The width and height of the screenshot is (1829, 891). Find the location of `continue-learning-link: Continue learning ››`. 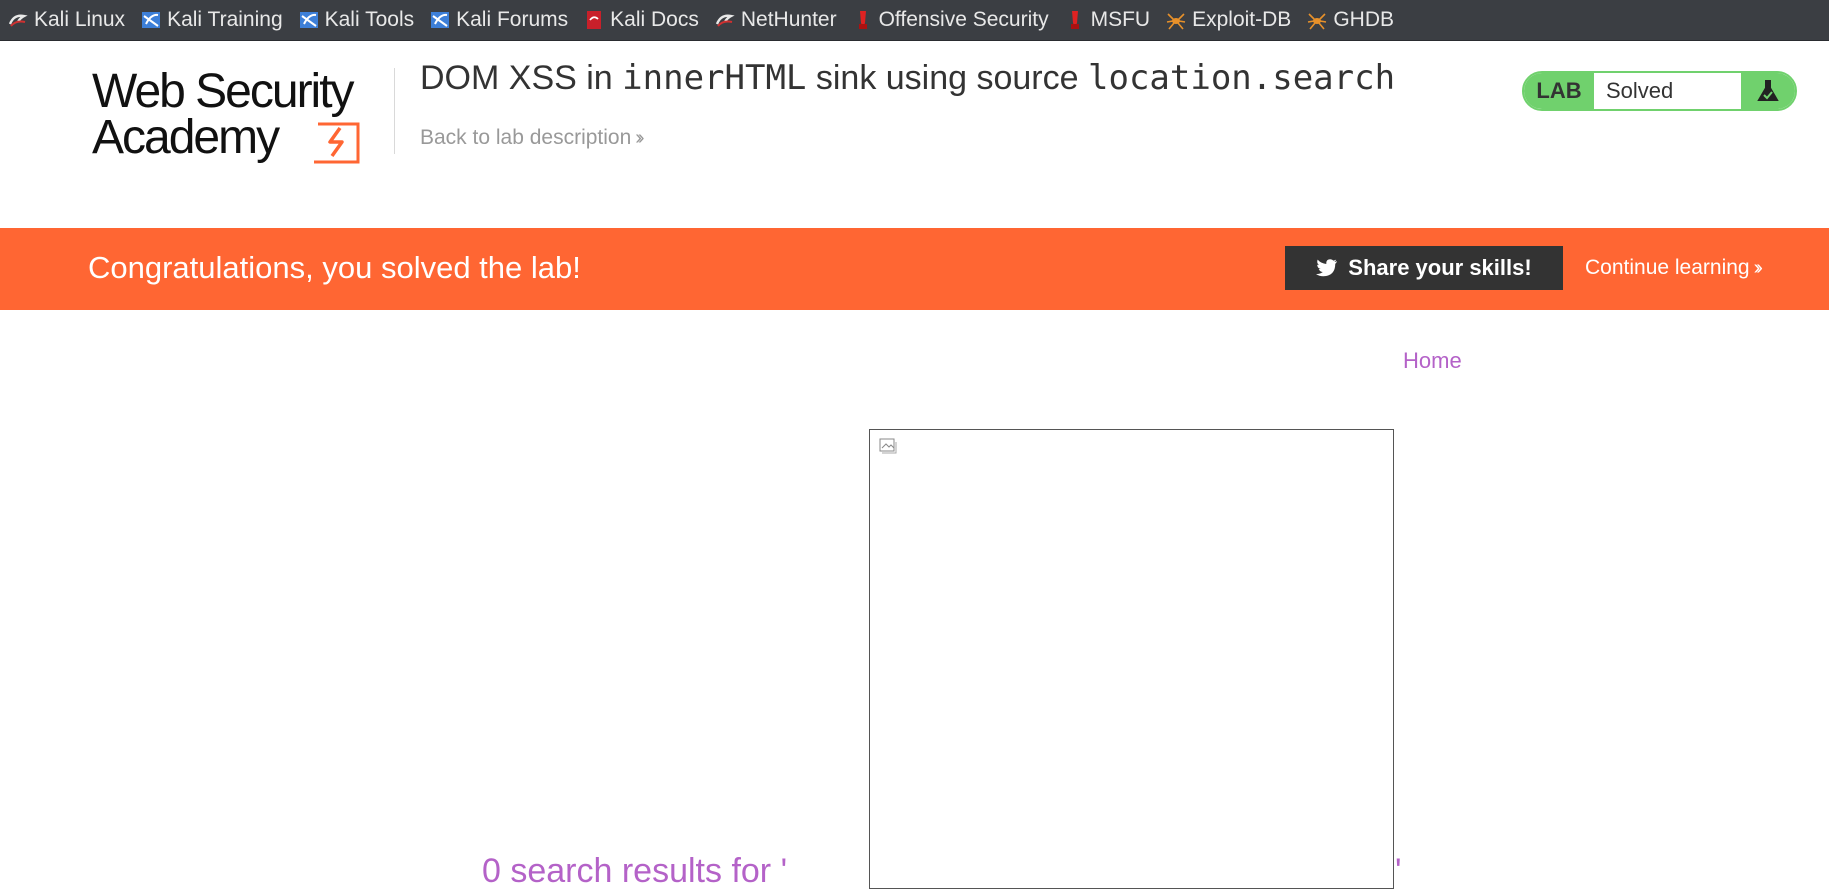

continue-learning-link: Continue learning ›› is located at coordinates (1674, 268).